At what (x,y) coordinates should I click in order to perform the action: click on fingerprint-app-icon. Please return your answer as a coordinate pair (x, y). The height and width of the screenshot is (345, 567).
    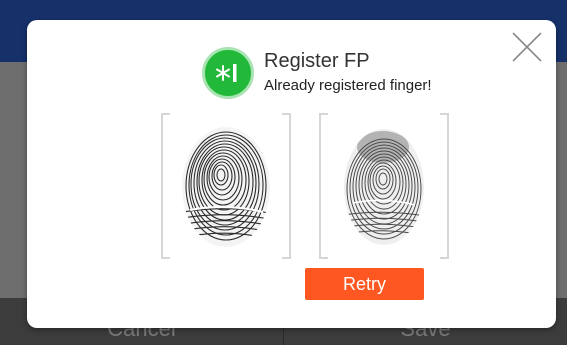
    Looking at the image, I should click on (228, 73).